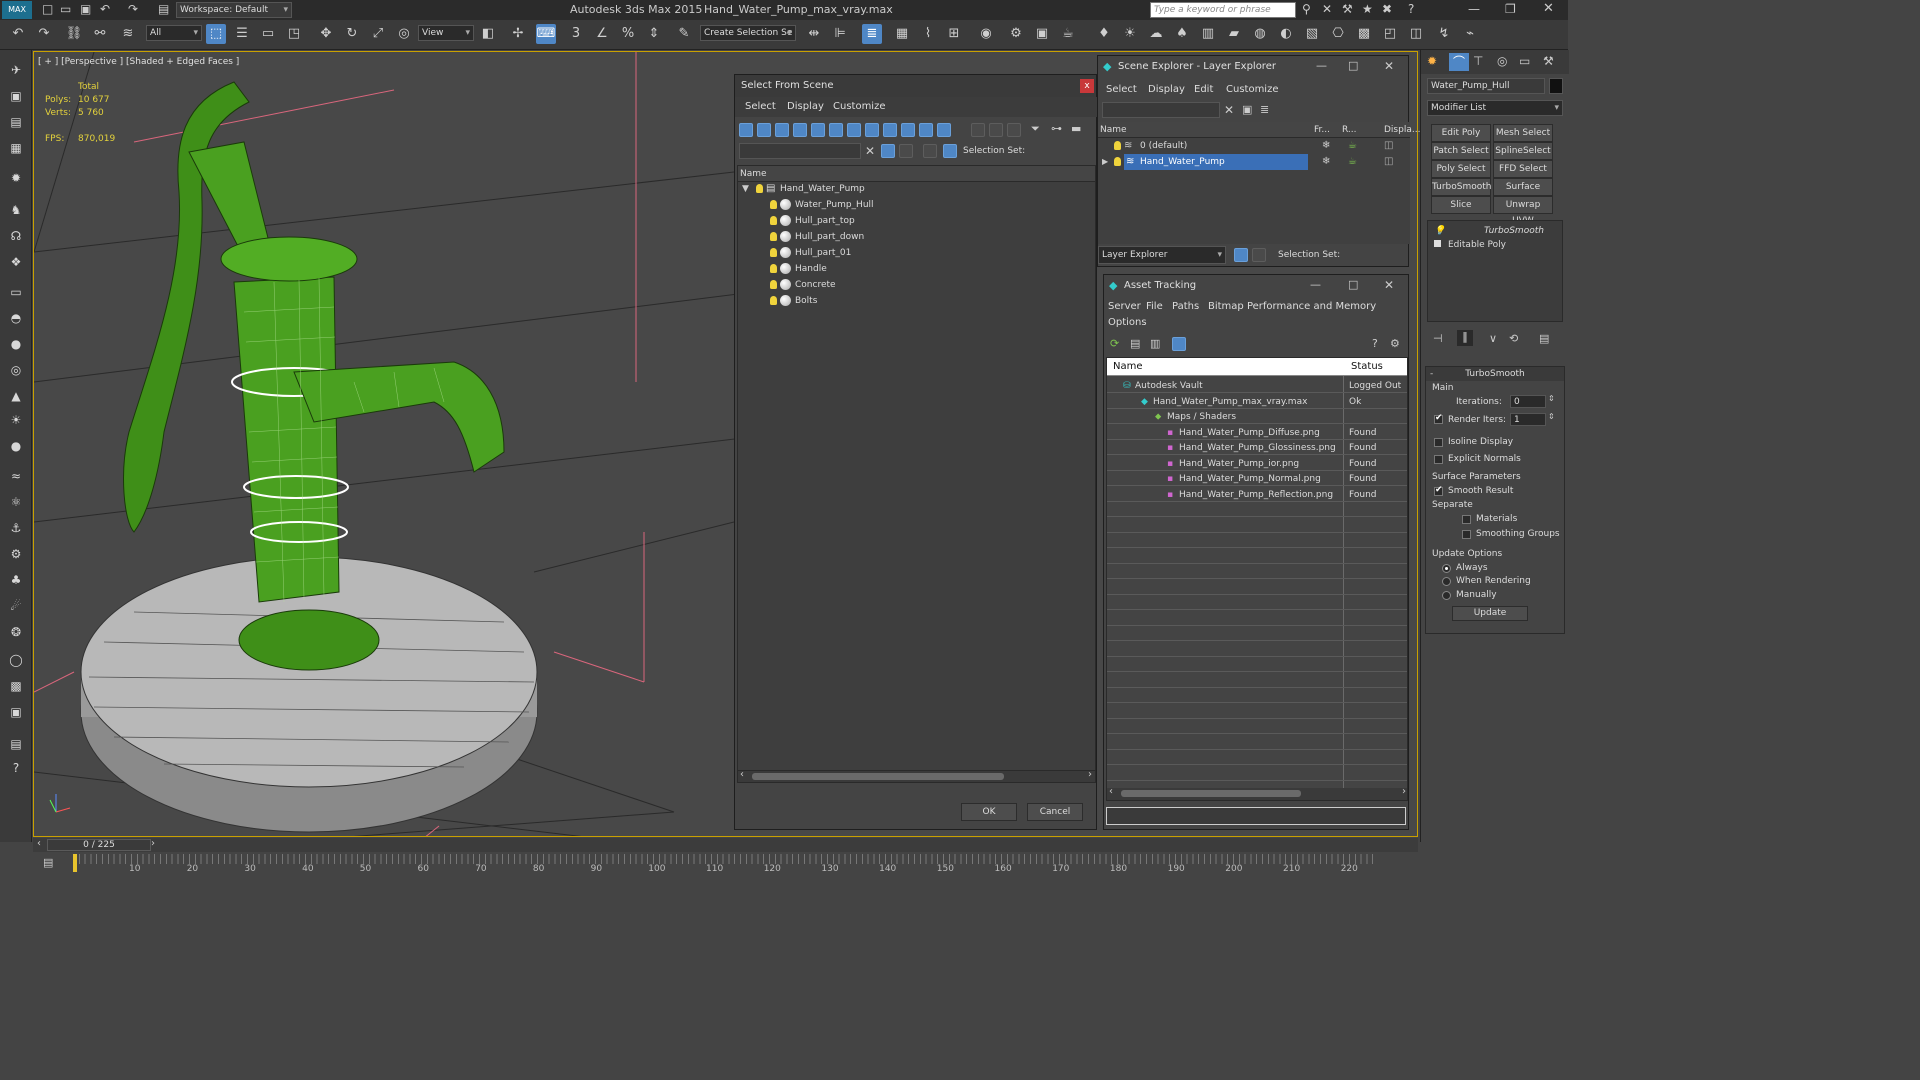 The image size is (1920, 1080). I want to click on select-hscrollbar: ‹ ›, so click(916, 775).